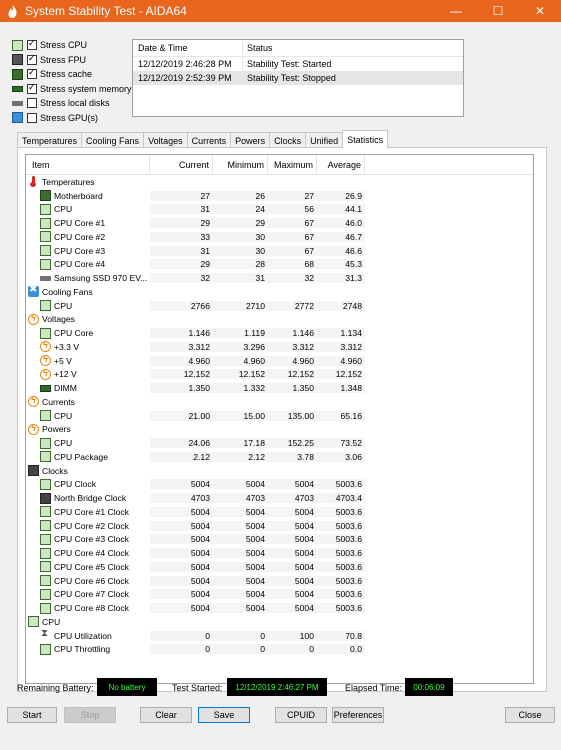 This screenshot has height=750, width=561. I want to click on table-row: CPU 31 24 56 44.1, so click(279, 210).